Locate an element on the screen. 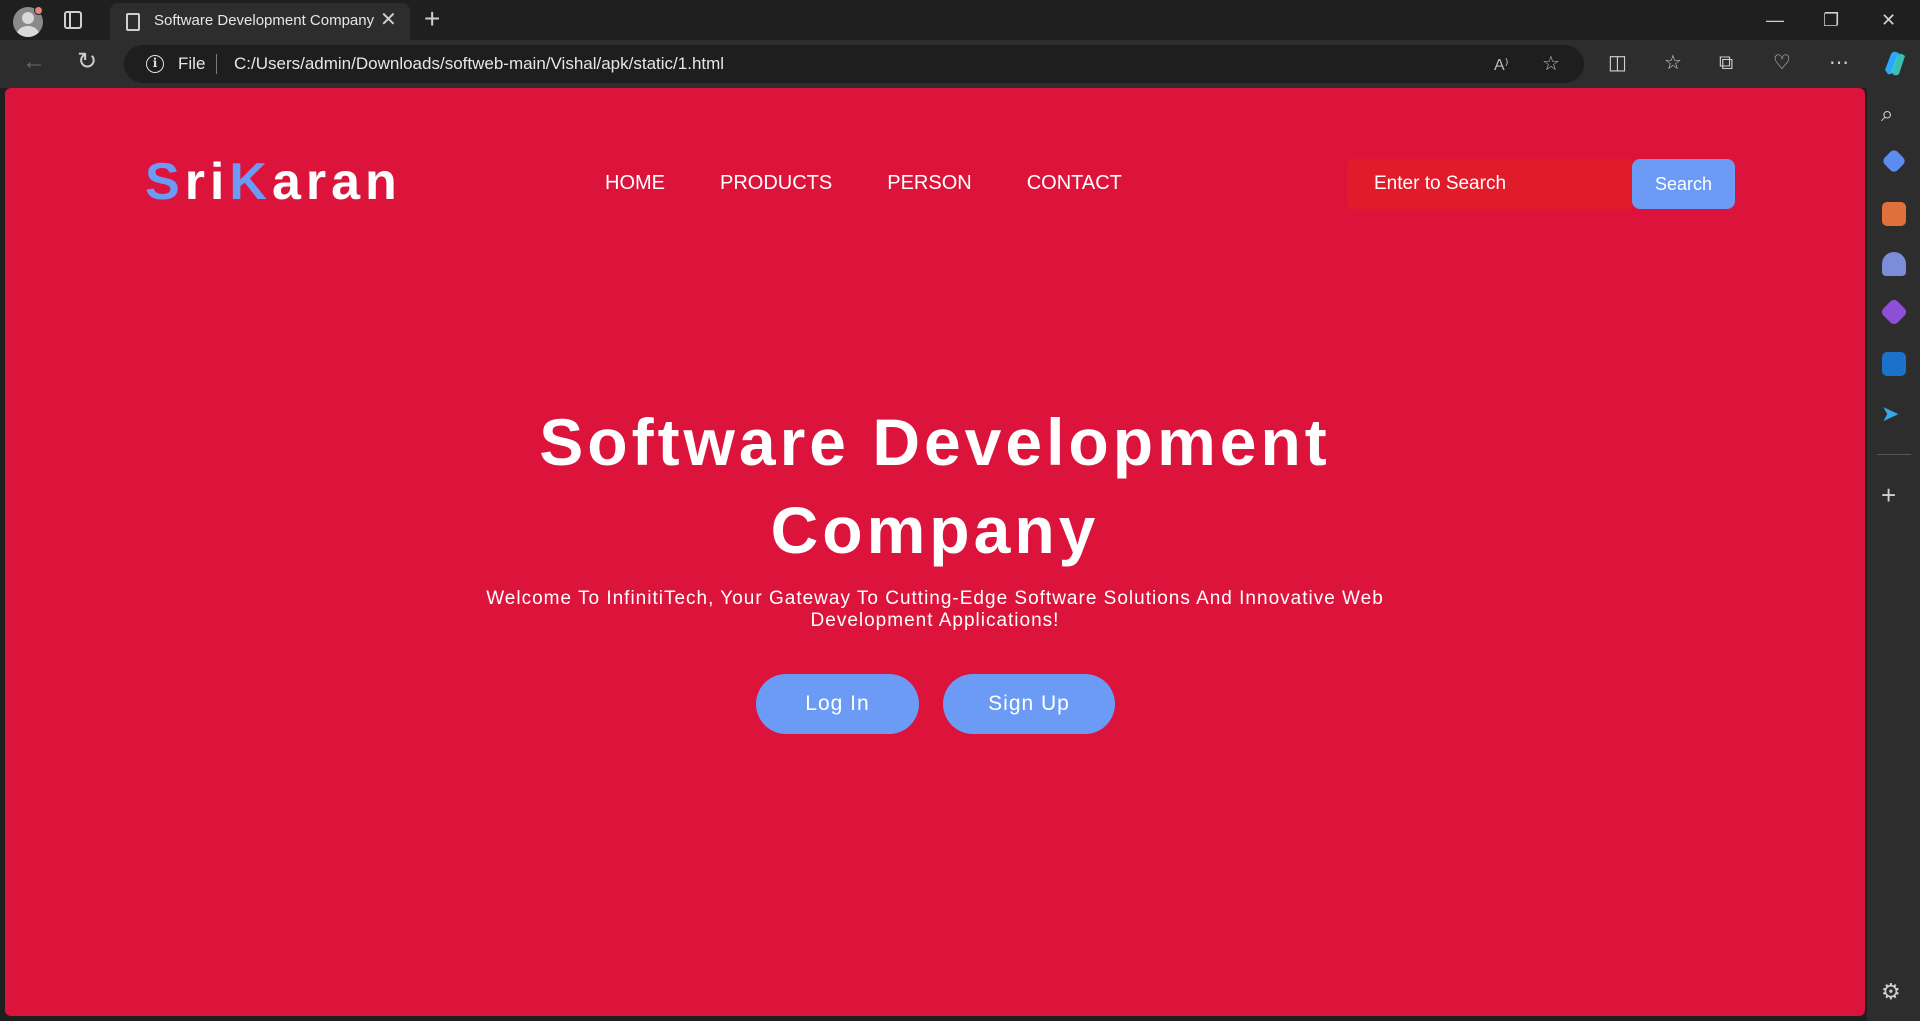 This screenshot has width=1920, height=1021. add-sidebar-item-icon: + is located at coordinates (1888, 495).